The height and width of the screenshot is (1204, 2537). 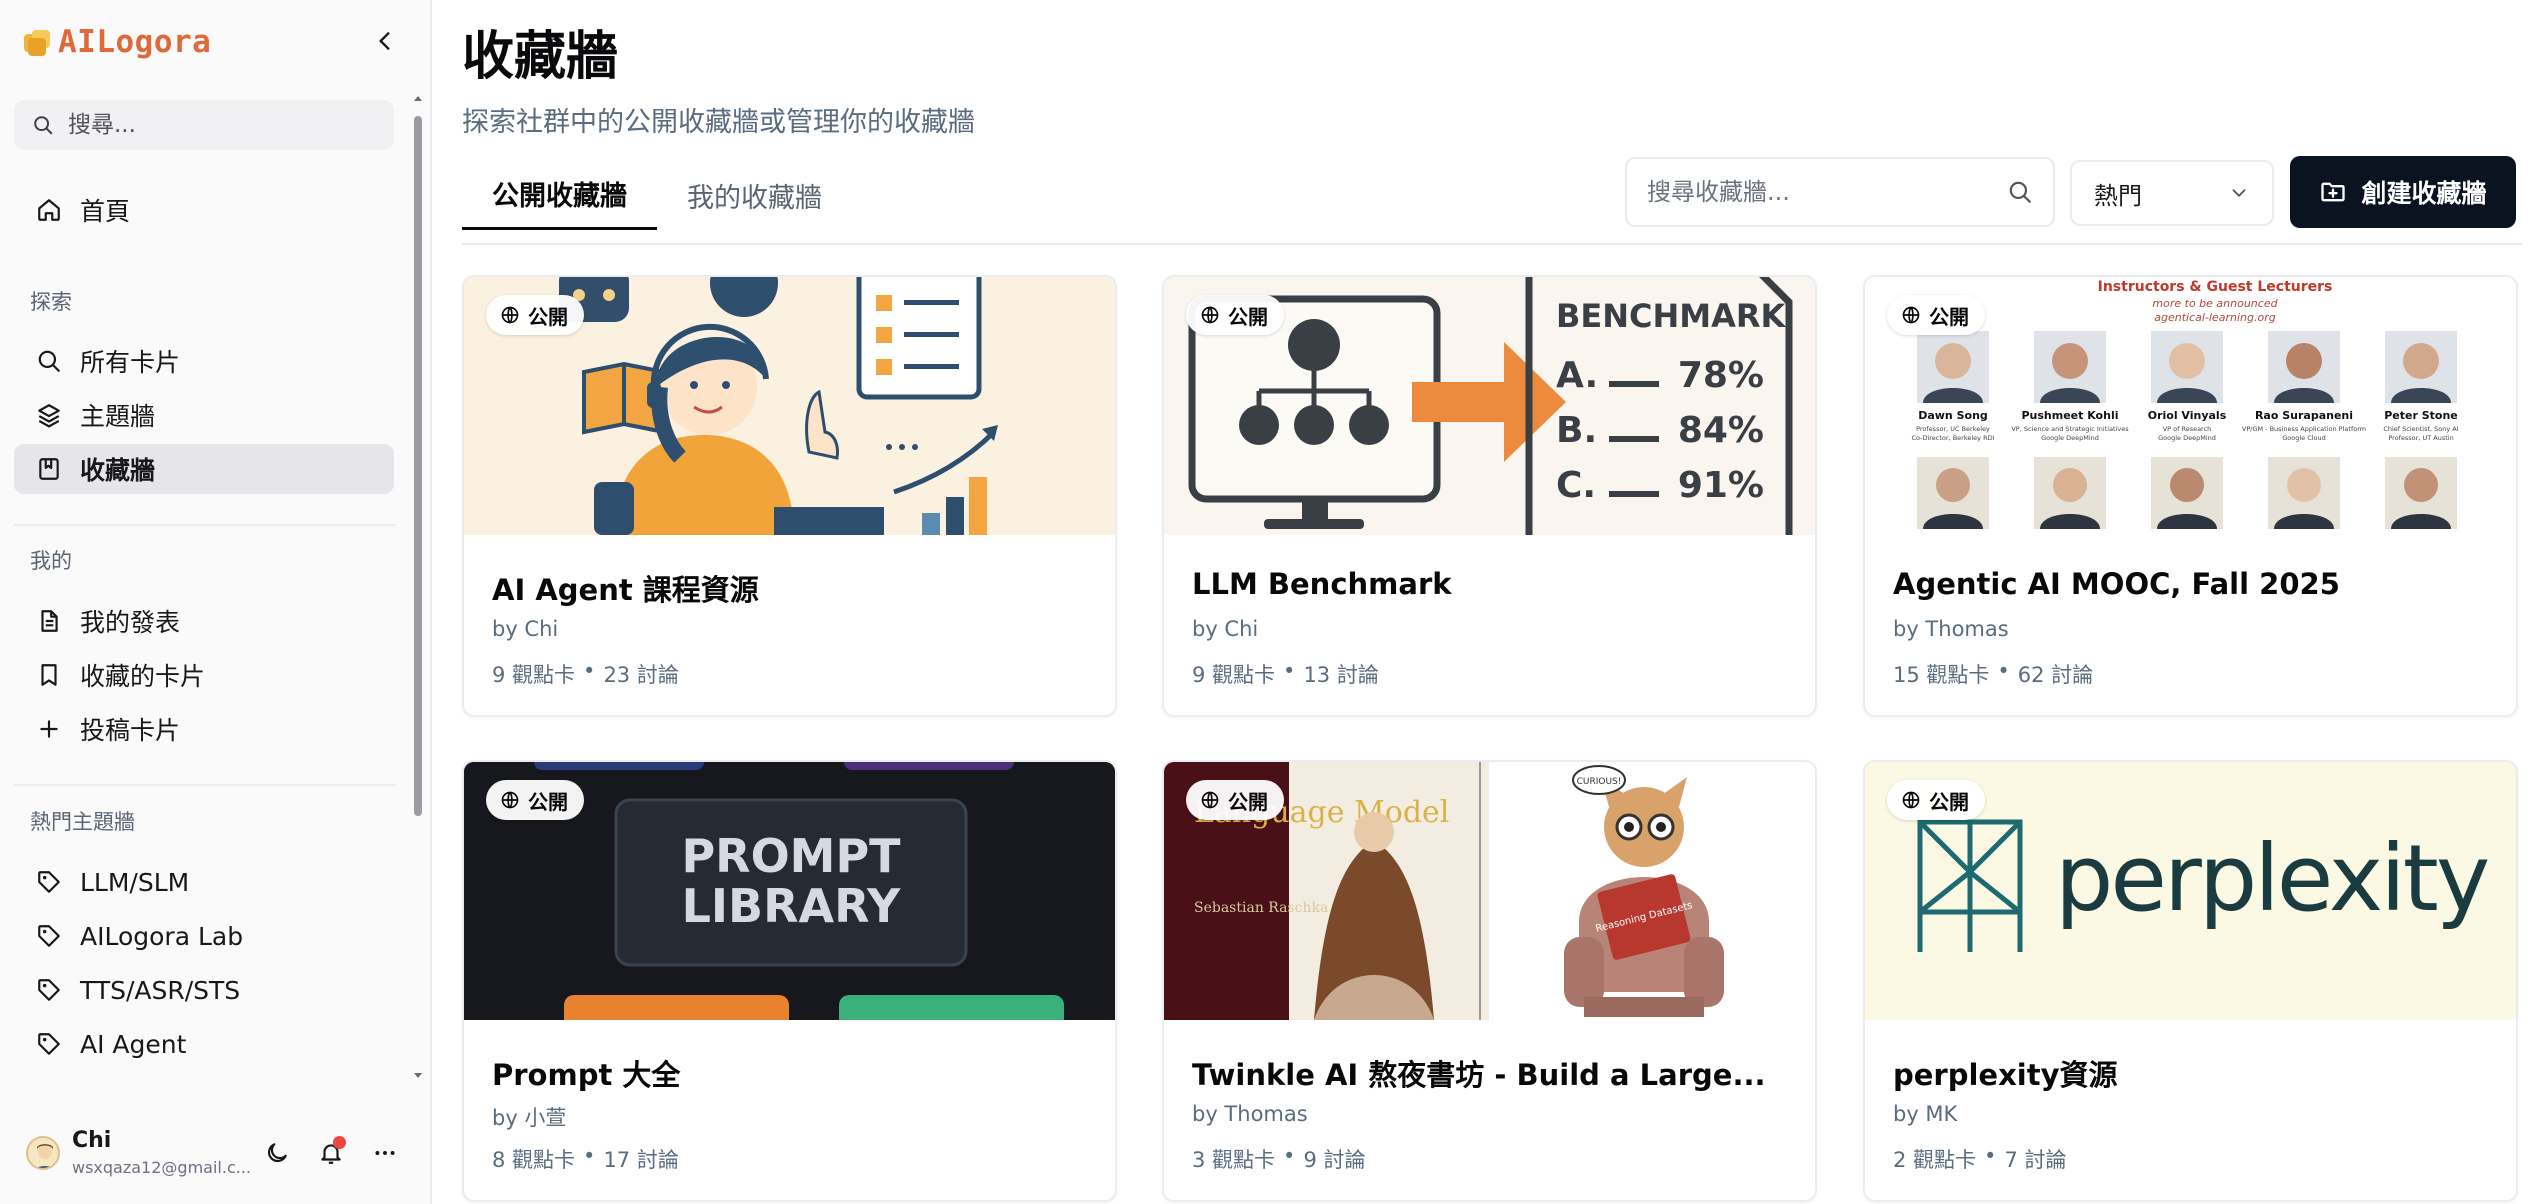 I want to click on nav-saved-cards: 收藏的卡片, so click(x=204, y=675).